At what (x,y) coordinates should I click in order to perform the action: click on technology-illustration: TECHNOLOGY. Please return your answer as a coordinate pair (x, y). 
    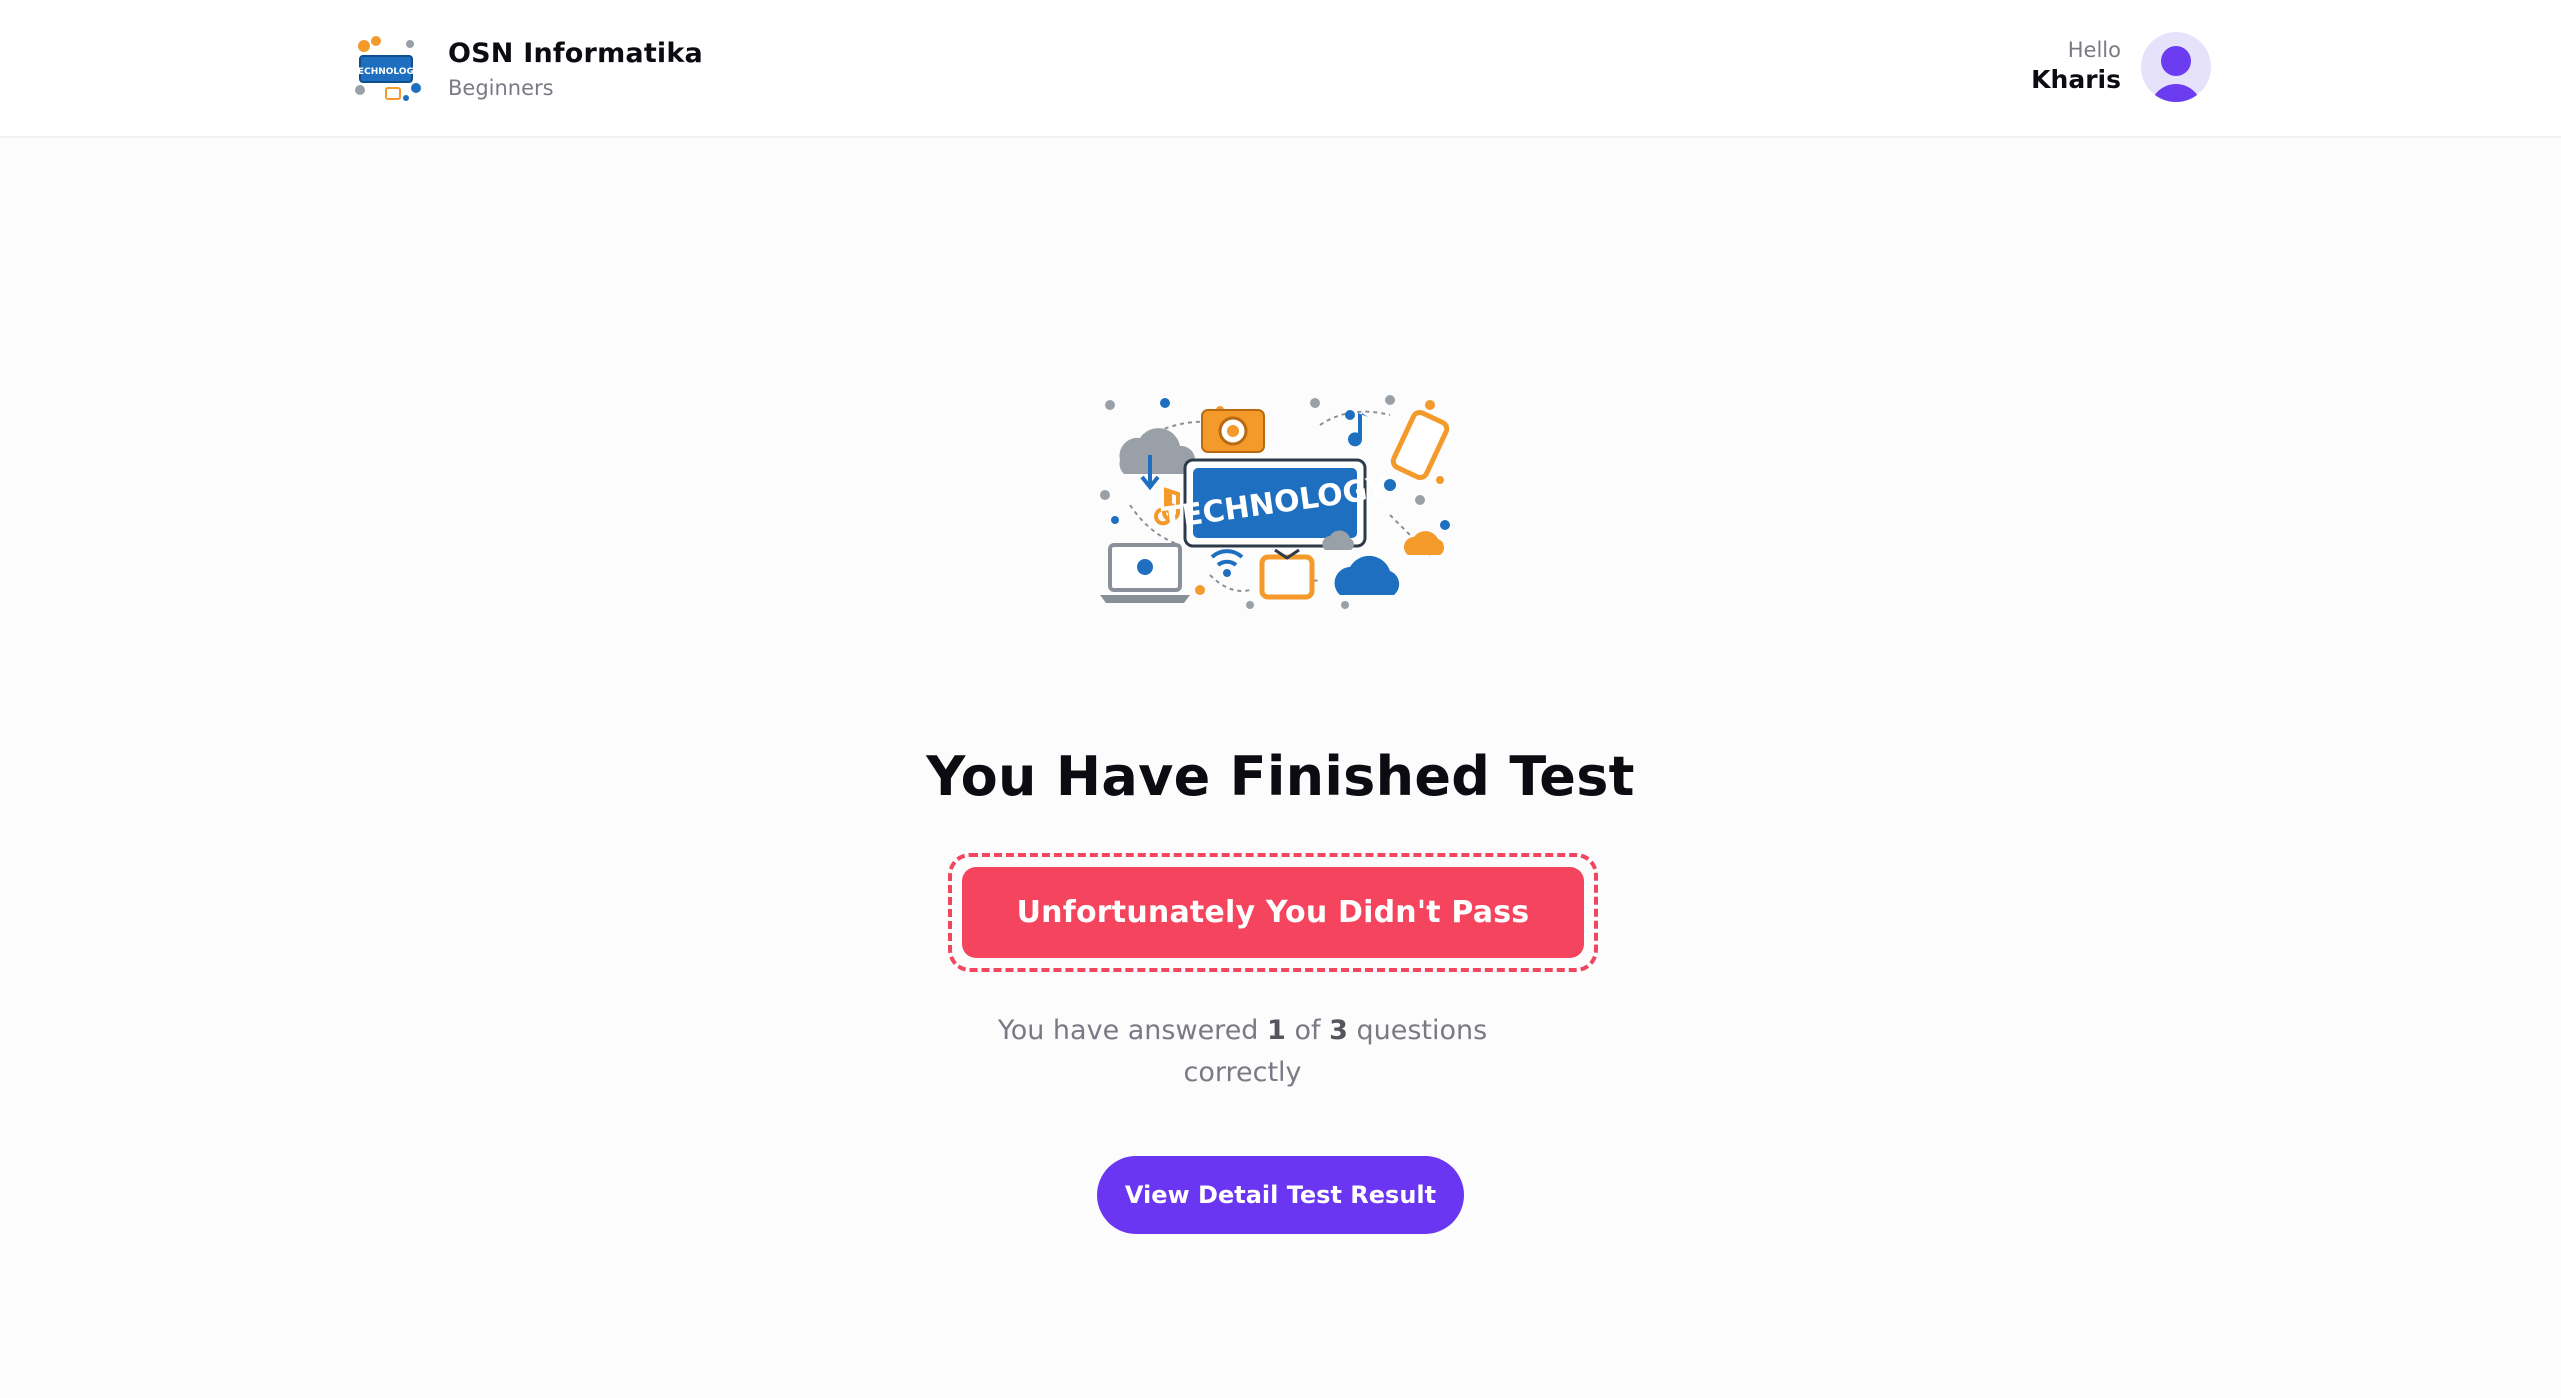
    Looking at the image, I should click on (1275, 502).